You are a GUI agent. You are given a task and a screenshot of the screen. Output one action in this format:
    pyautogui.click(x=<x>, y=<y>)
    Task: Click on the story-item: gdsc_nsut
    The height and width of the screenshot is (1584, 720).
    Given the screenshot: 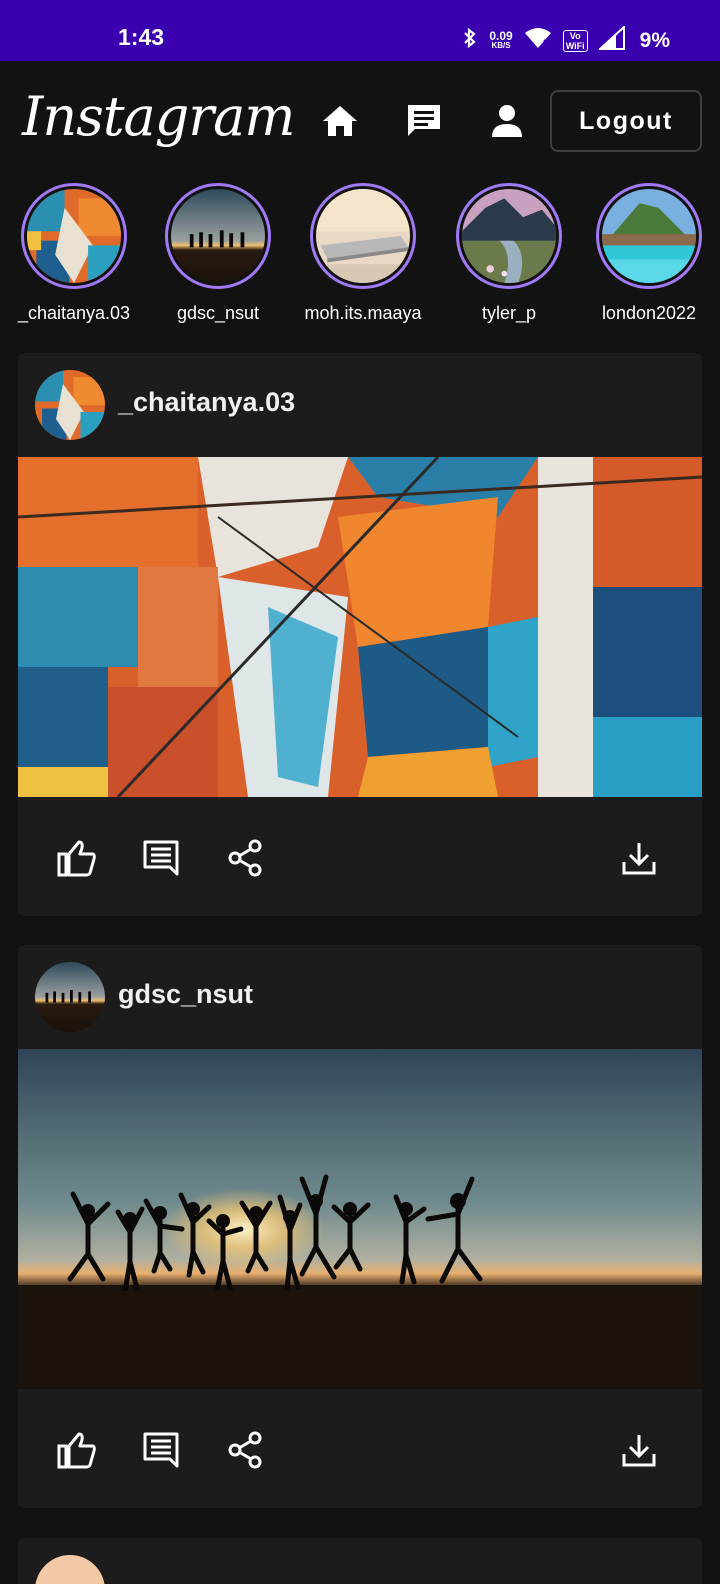 What is the action you would take?
    pyautogui.click(x=218, y=253)
    